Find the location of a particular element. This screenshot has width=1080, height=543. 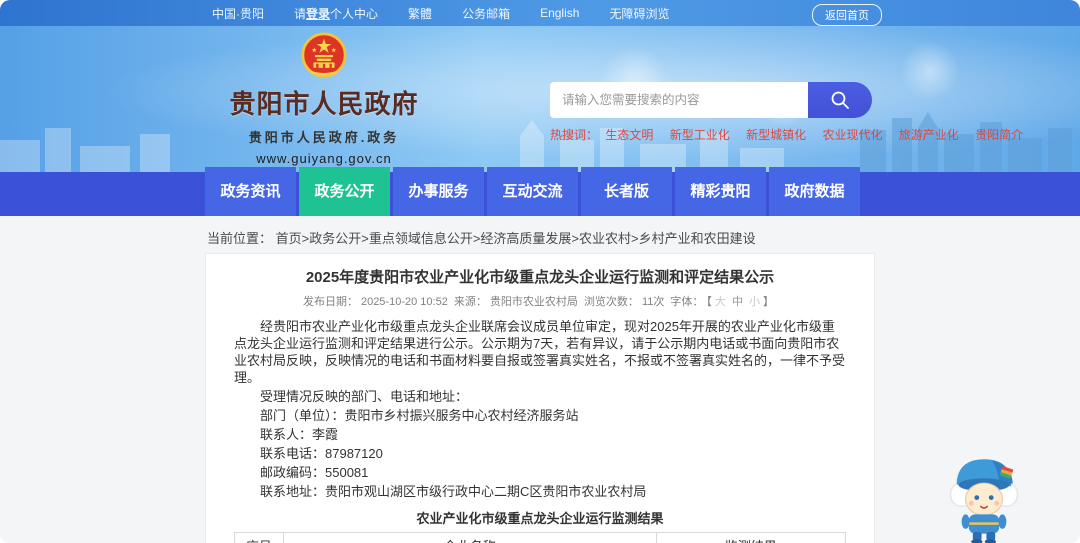

font-size-medium-button: 中 is located at coordinates (737, 302).